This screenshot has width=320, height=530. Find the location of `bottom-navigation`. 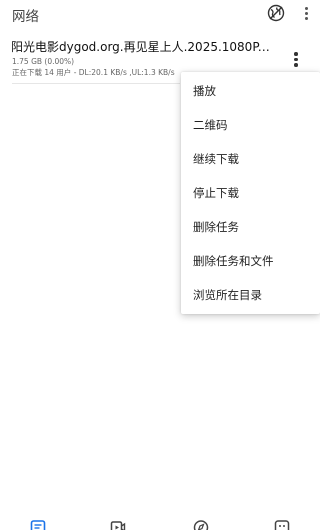

bottom-navigation is located at coordinates (160, 523).